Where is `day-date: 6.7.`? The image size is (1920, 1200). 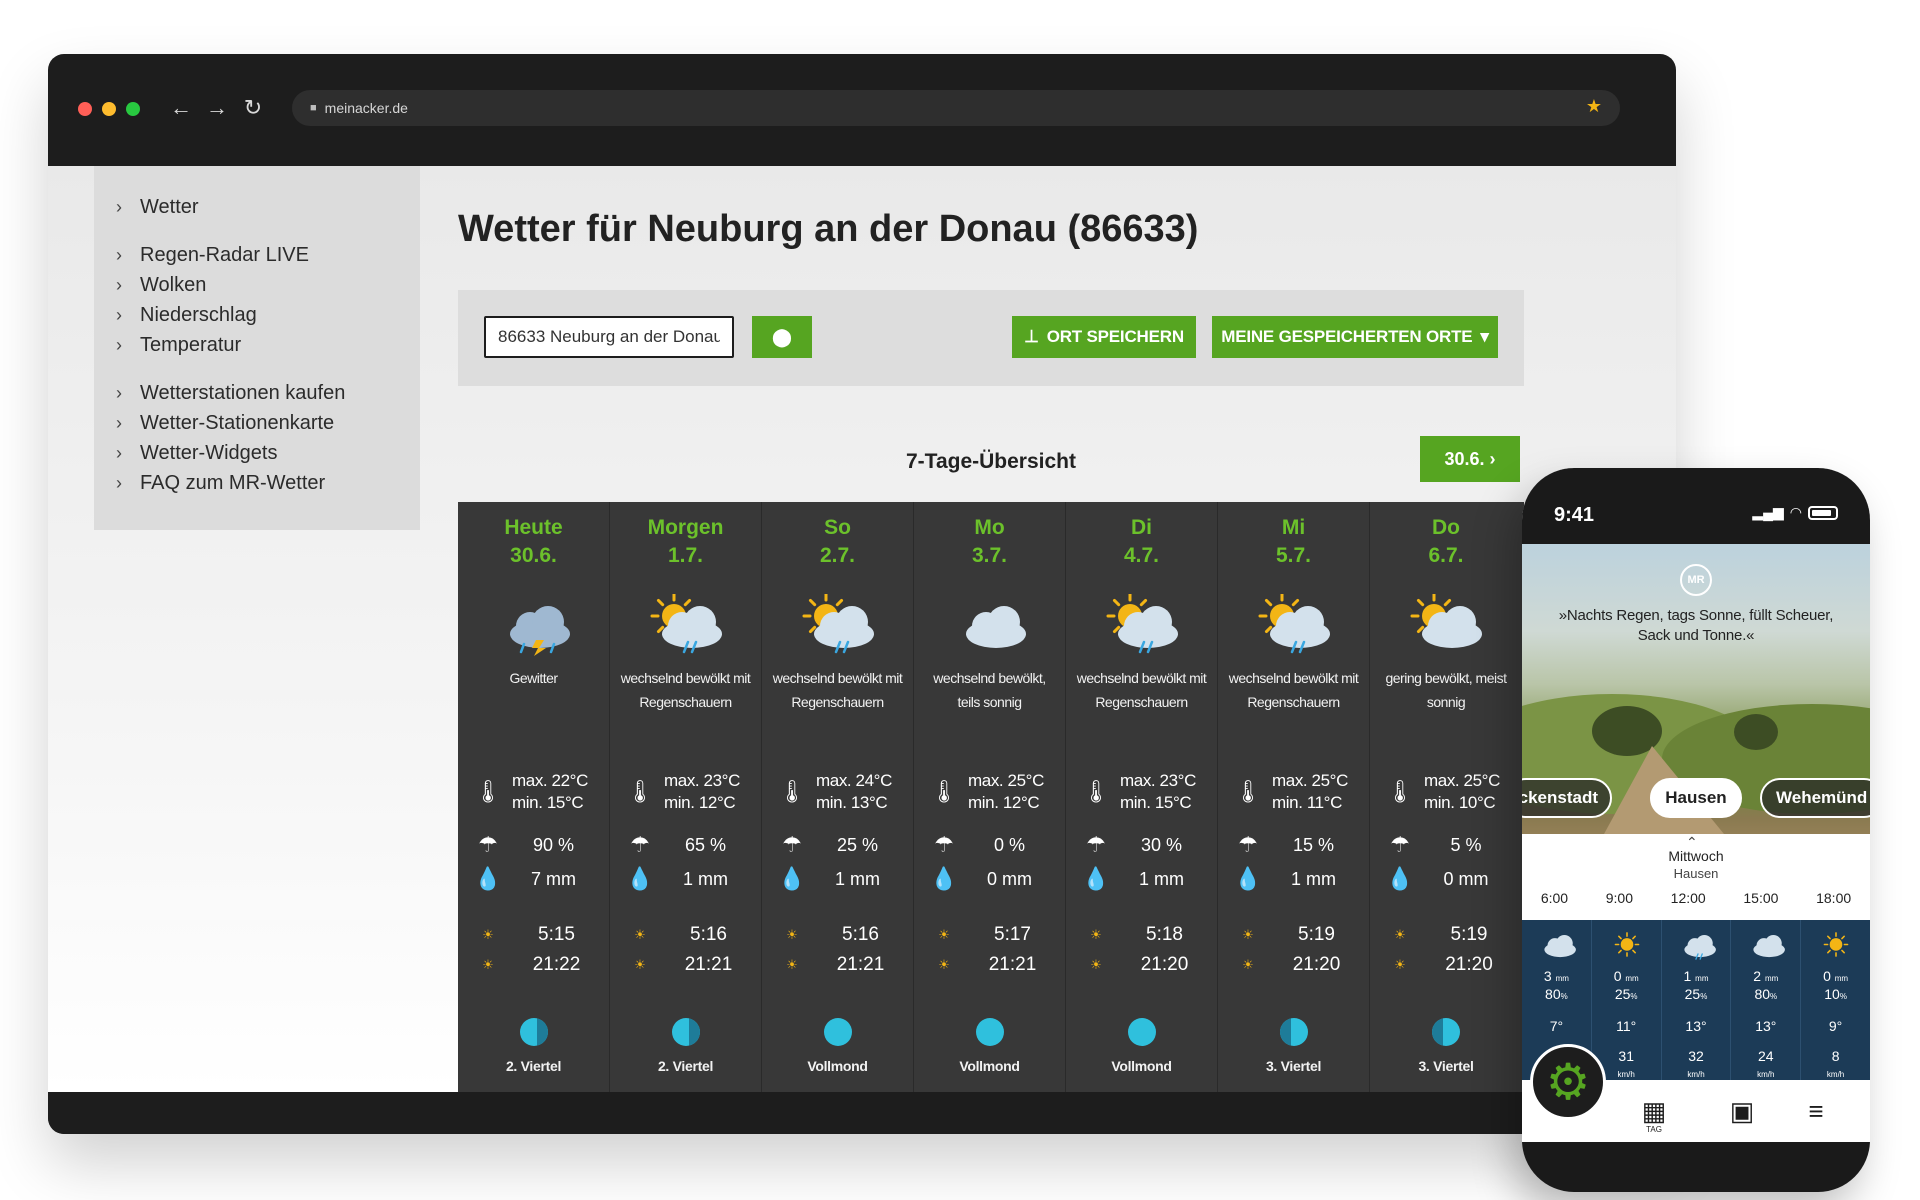
day-date: 6.7. is located at coordinates (1446, 555).